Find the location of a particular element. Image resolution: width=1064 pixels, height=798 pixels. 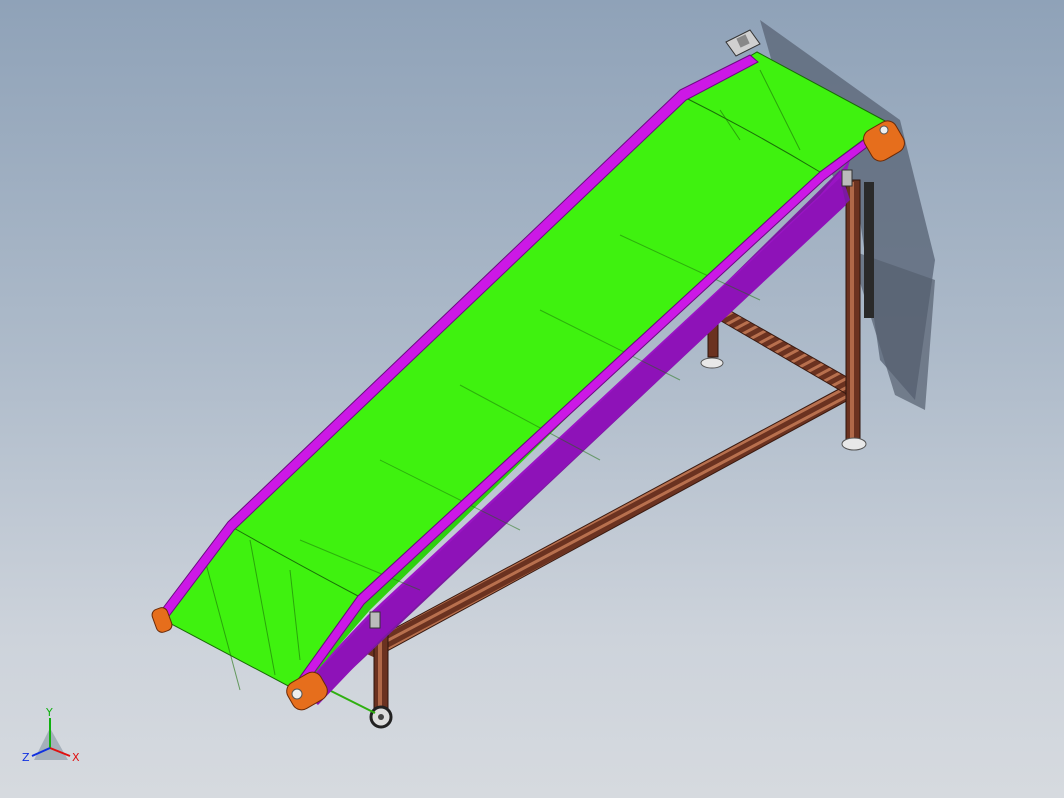

leveling-foot-inner is located at coordinates (712, 363).